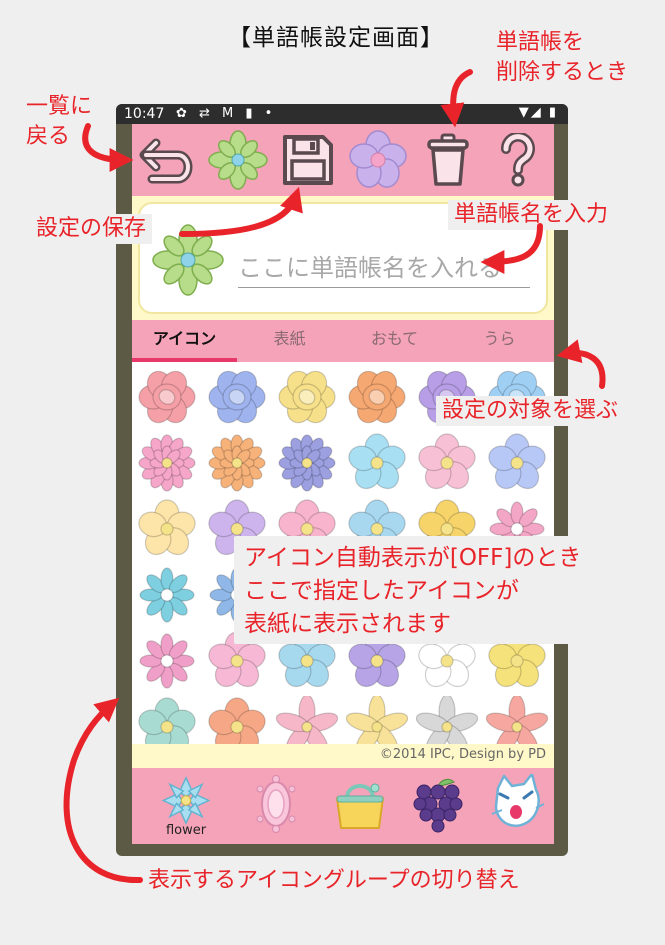  What do you see at coordinates (91, 229) in the screenshot?
I see `annotation-save: 設定の保存` at bounding box center [91, 229].